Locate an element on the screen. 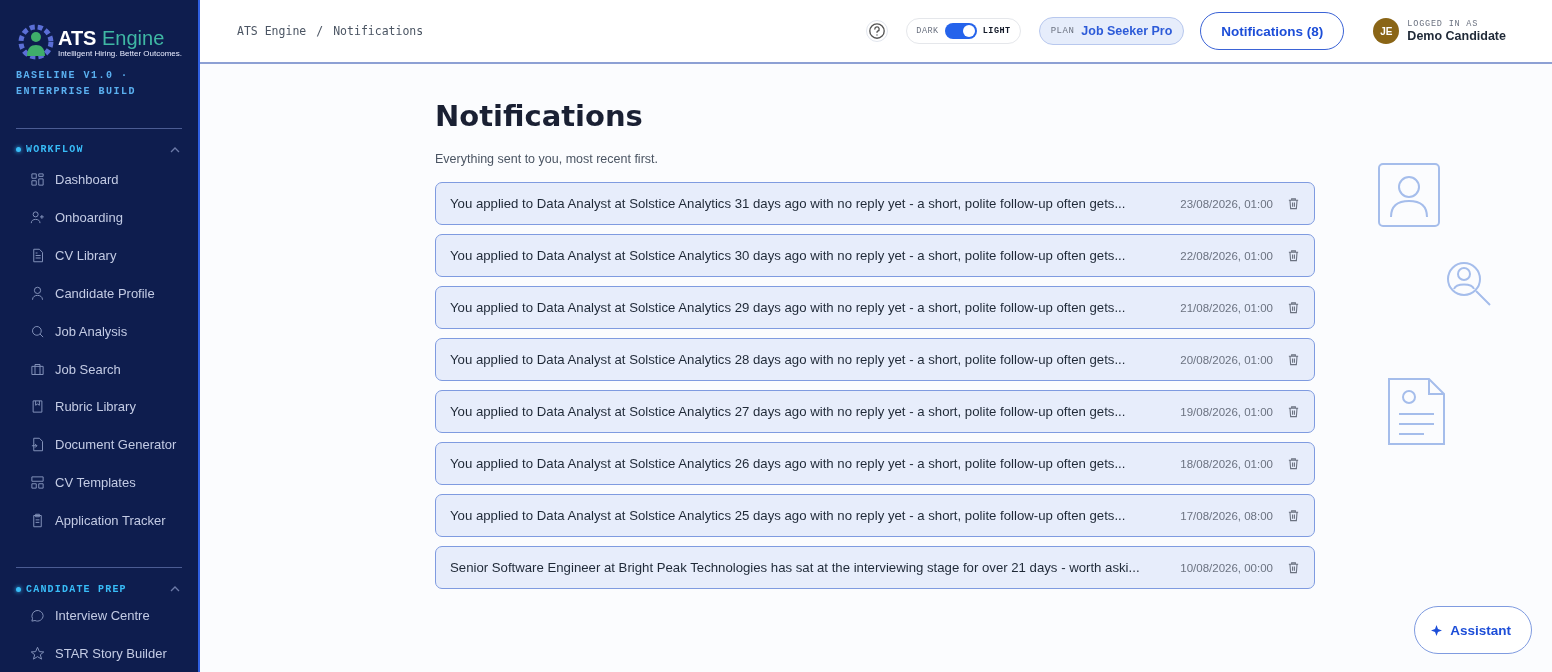 Image resolution: width=1552 pixels, height=672 pixels. toggle-label: LIGHT is located at coordinates (996, 31).